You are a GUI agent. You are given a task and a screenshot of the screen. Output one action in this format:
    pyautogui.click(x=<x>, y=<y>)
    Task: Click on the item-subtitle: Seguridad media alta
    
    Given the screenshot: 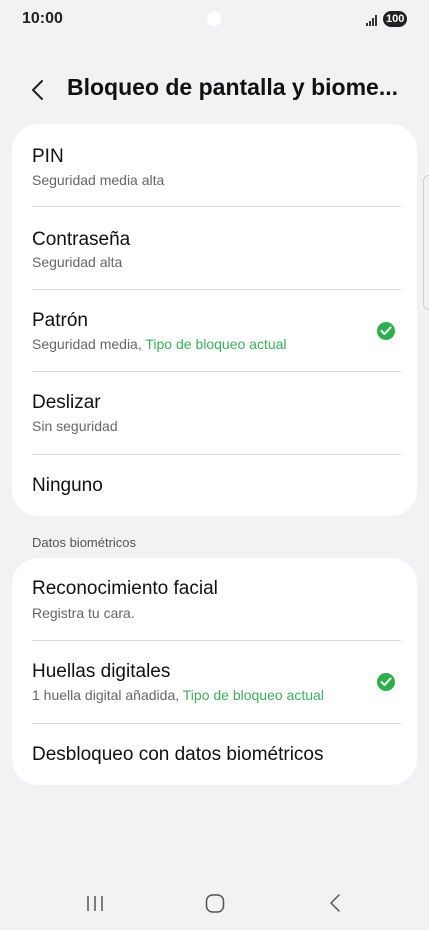 What is the action you would take?
    pyautogui.click(x=98, y=180)
    